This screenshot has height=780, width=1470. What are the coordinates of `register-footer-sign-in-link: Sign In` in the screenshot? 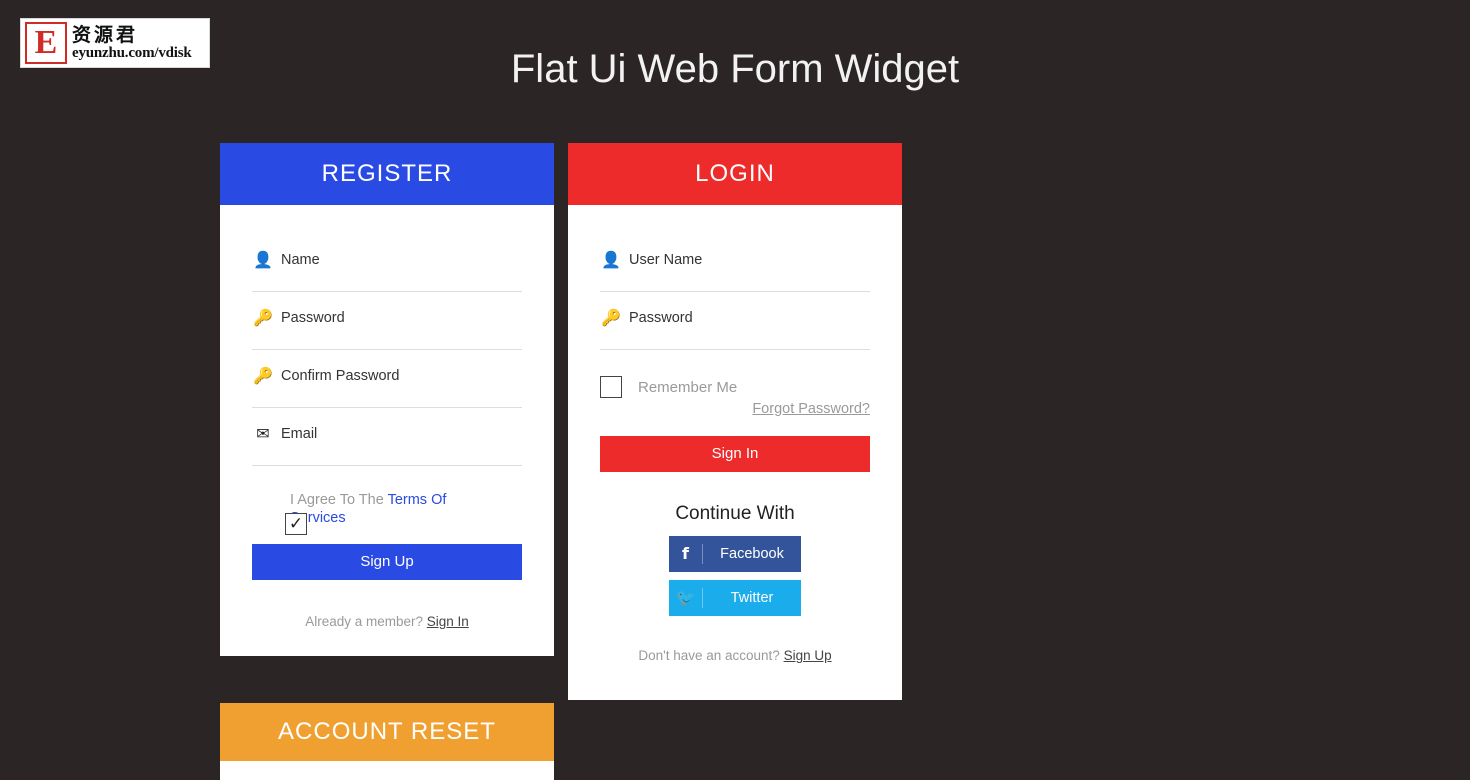 It's located at (448, 621).